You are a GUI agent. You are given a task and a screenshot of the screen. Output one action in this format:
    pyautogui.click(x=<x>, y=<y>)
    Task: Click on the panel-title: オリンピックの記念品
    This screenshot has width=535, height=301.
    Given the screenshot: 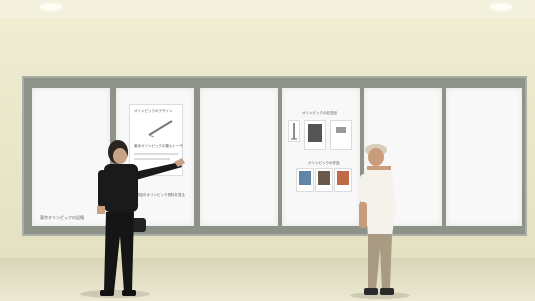 What is the action you would take?
    pyautogui.click(x=319, y=113)
    